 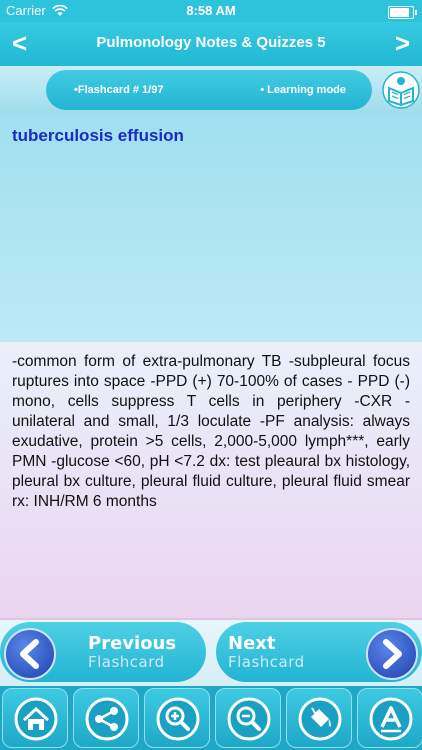 I want to click on zoom-out-icon, so click(x=249, y=719).